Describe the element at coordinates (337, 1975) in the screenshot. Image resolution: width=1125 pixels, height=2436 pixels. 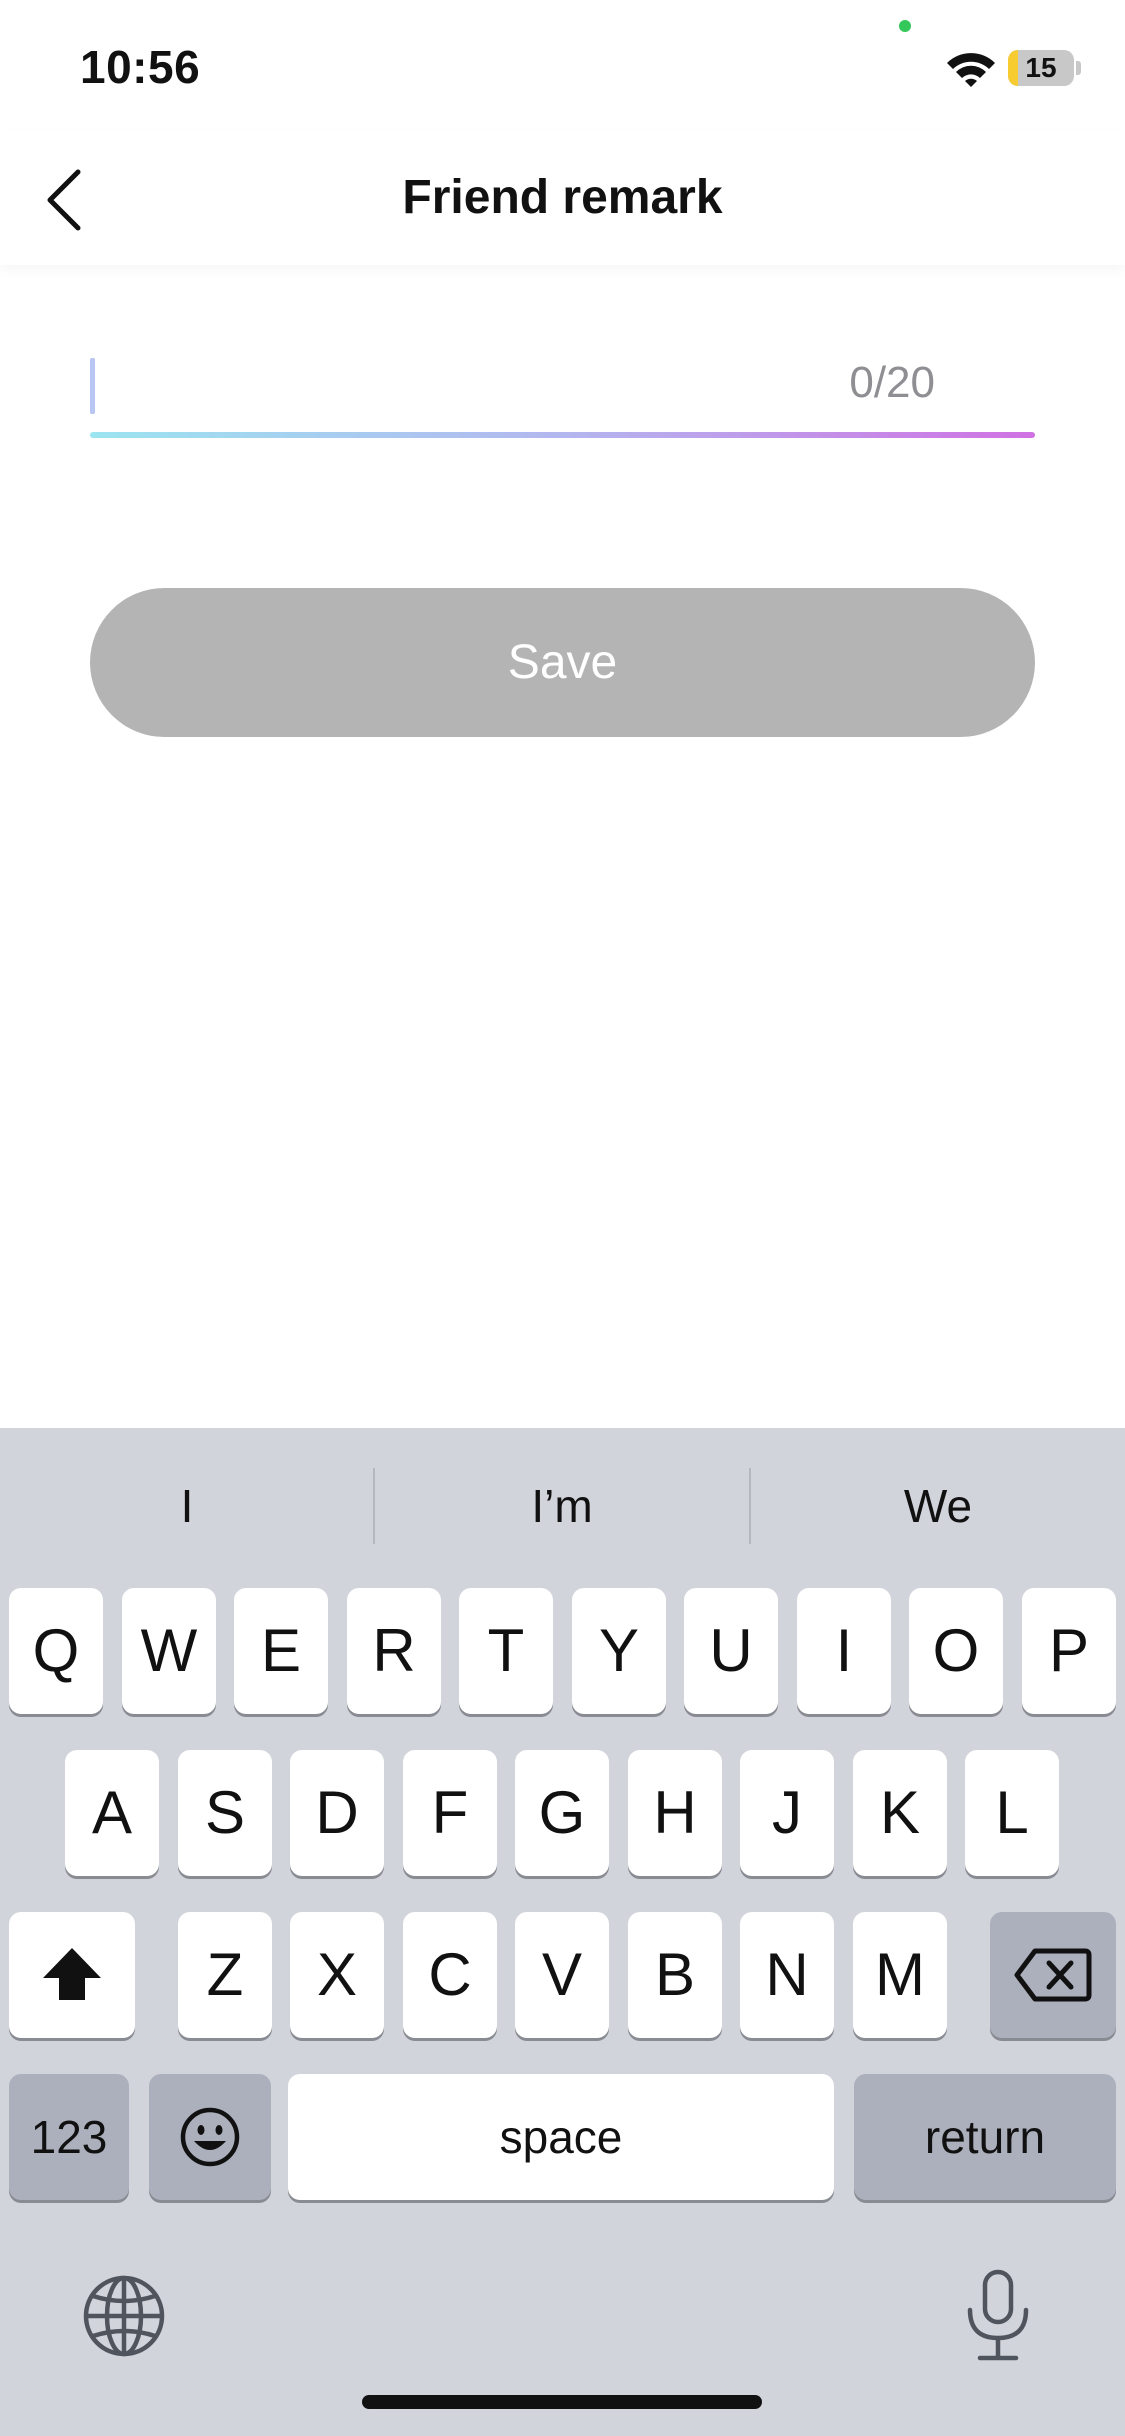
I see `key-x: X` at that location.